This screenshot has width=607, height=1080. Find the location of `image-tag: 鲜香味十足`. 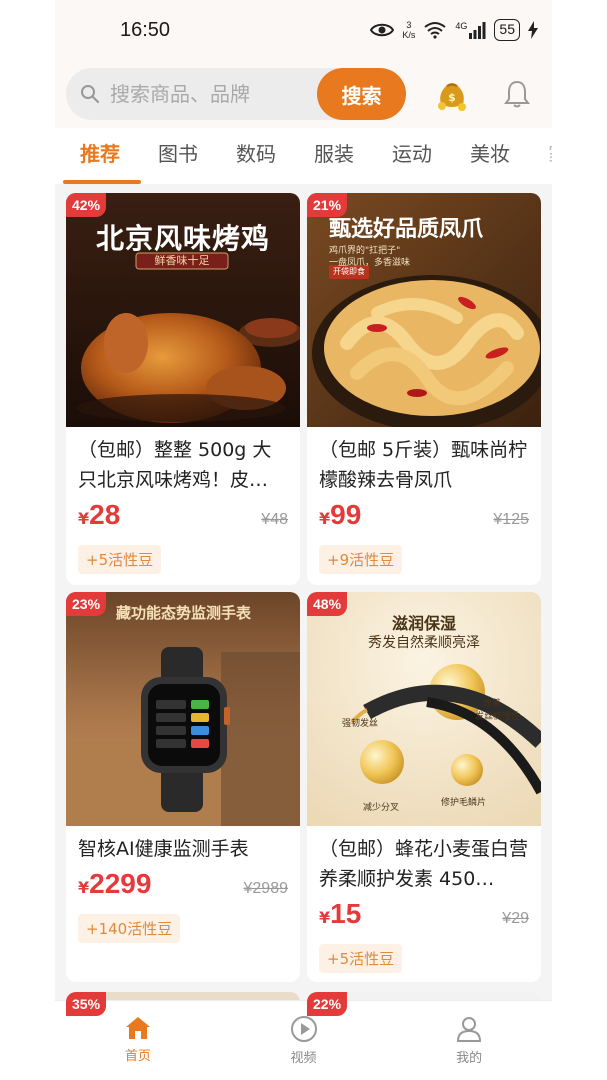

image-tag: 鲜香味十足 is located at coordinates (182, 260).